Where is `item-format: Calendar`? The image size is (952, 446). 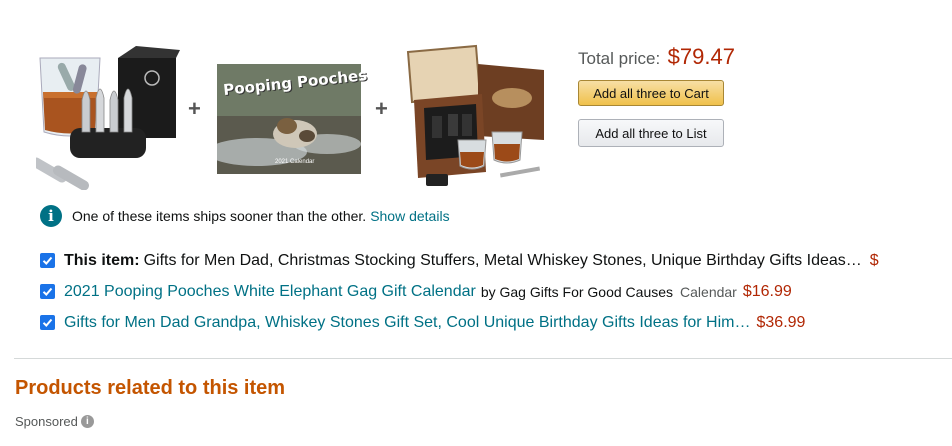 item-format: Calendar is located at coordinates (708, 291).